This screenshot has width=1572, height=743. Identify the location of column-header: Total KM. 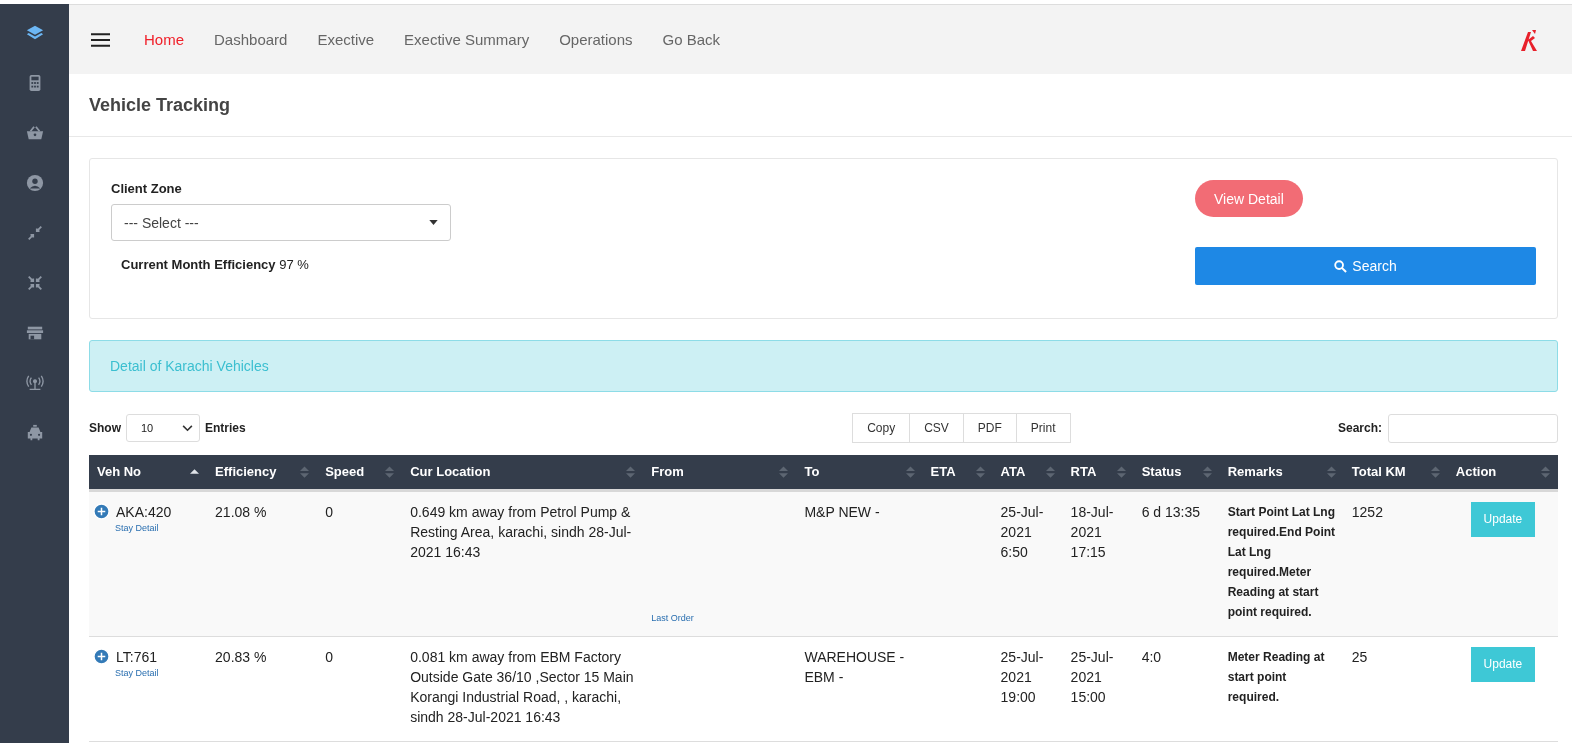
(1395, 472).